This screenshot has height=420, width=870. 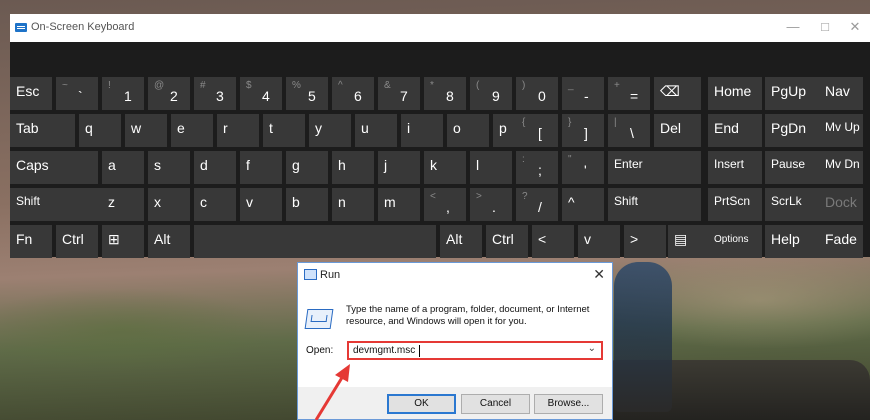 What do you see at coordinates (215, 167) in the screenshot?
I see `key-d: d` at bounding box center [215, 167].